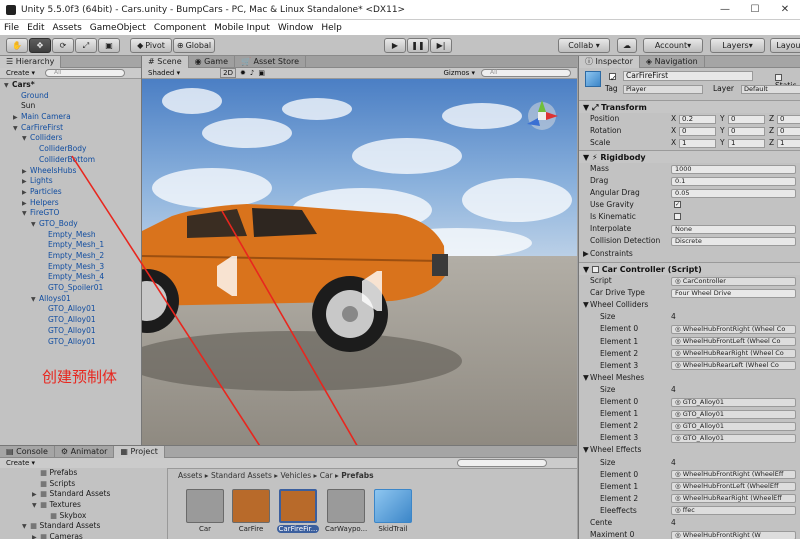  I want to click on step-button: ▶|, so click(441, 45).